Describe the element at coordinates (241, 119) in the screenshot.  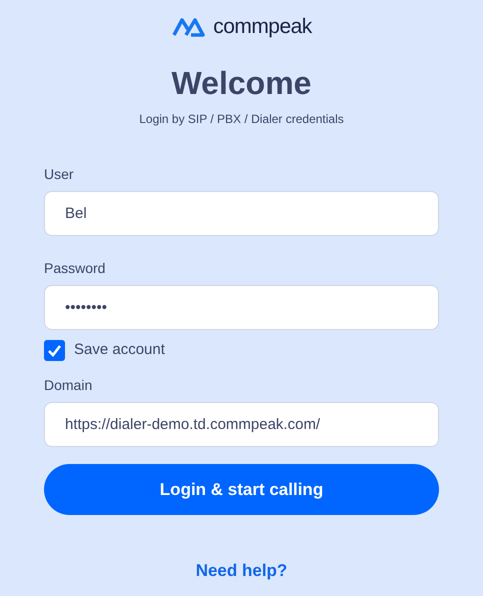
I see `subtitle: Login by SIP / PBX / Dialer credentials` at that location.